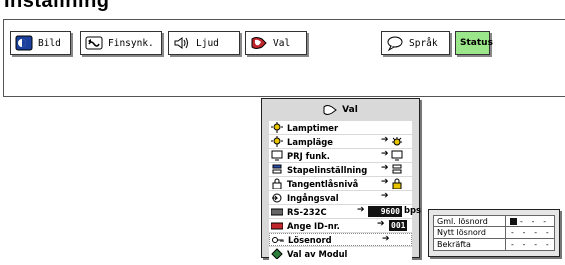 This screenshot has width=565, height=265. What do you see at coordinates (423, 43) in the screenshot?
I see `tab-label: Språk` at bounding box center [423, 43].